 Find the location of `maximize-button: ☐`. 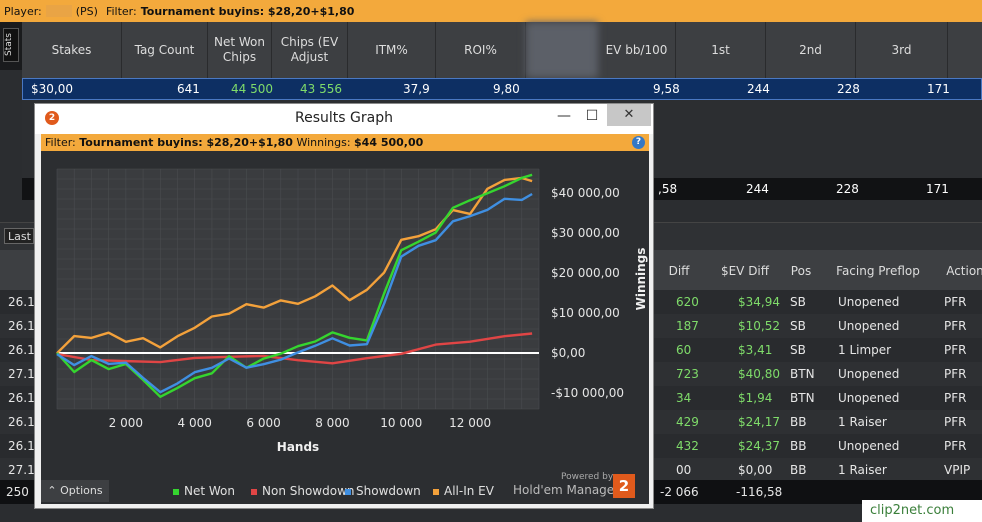

maximize-button: ☐ is located at coordinates (592, 116).